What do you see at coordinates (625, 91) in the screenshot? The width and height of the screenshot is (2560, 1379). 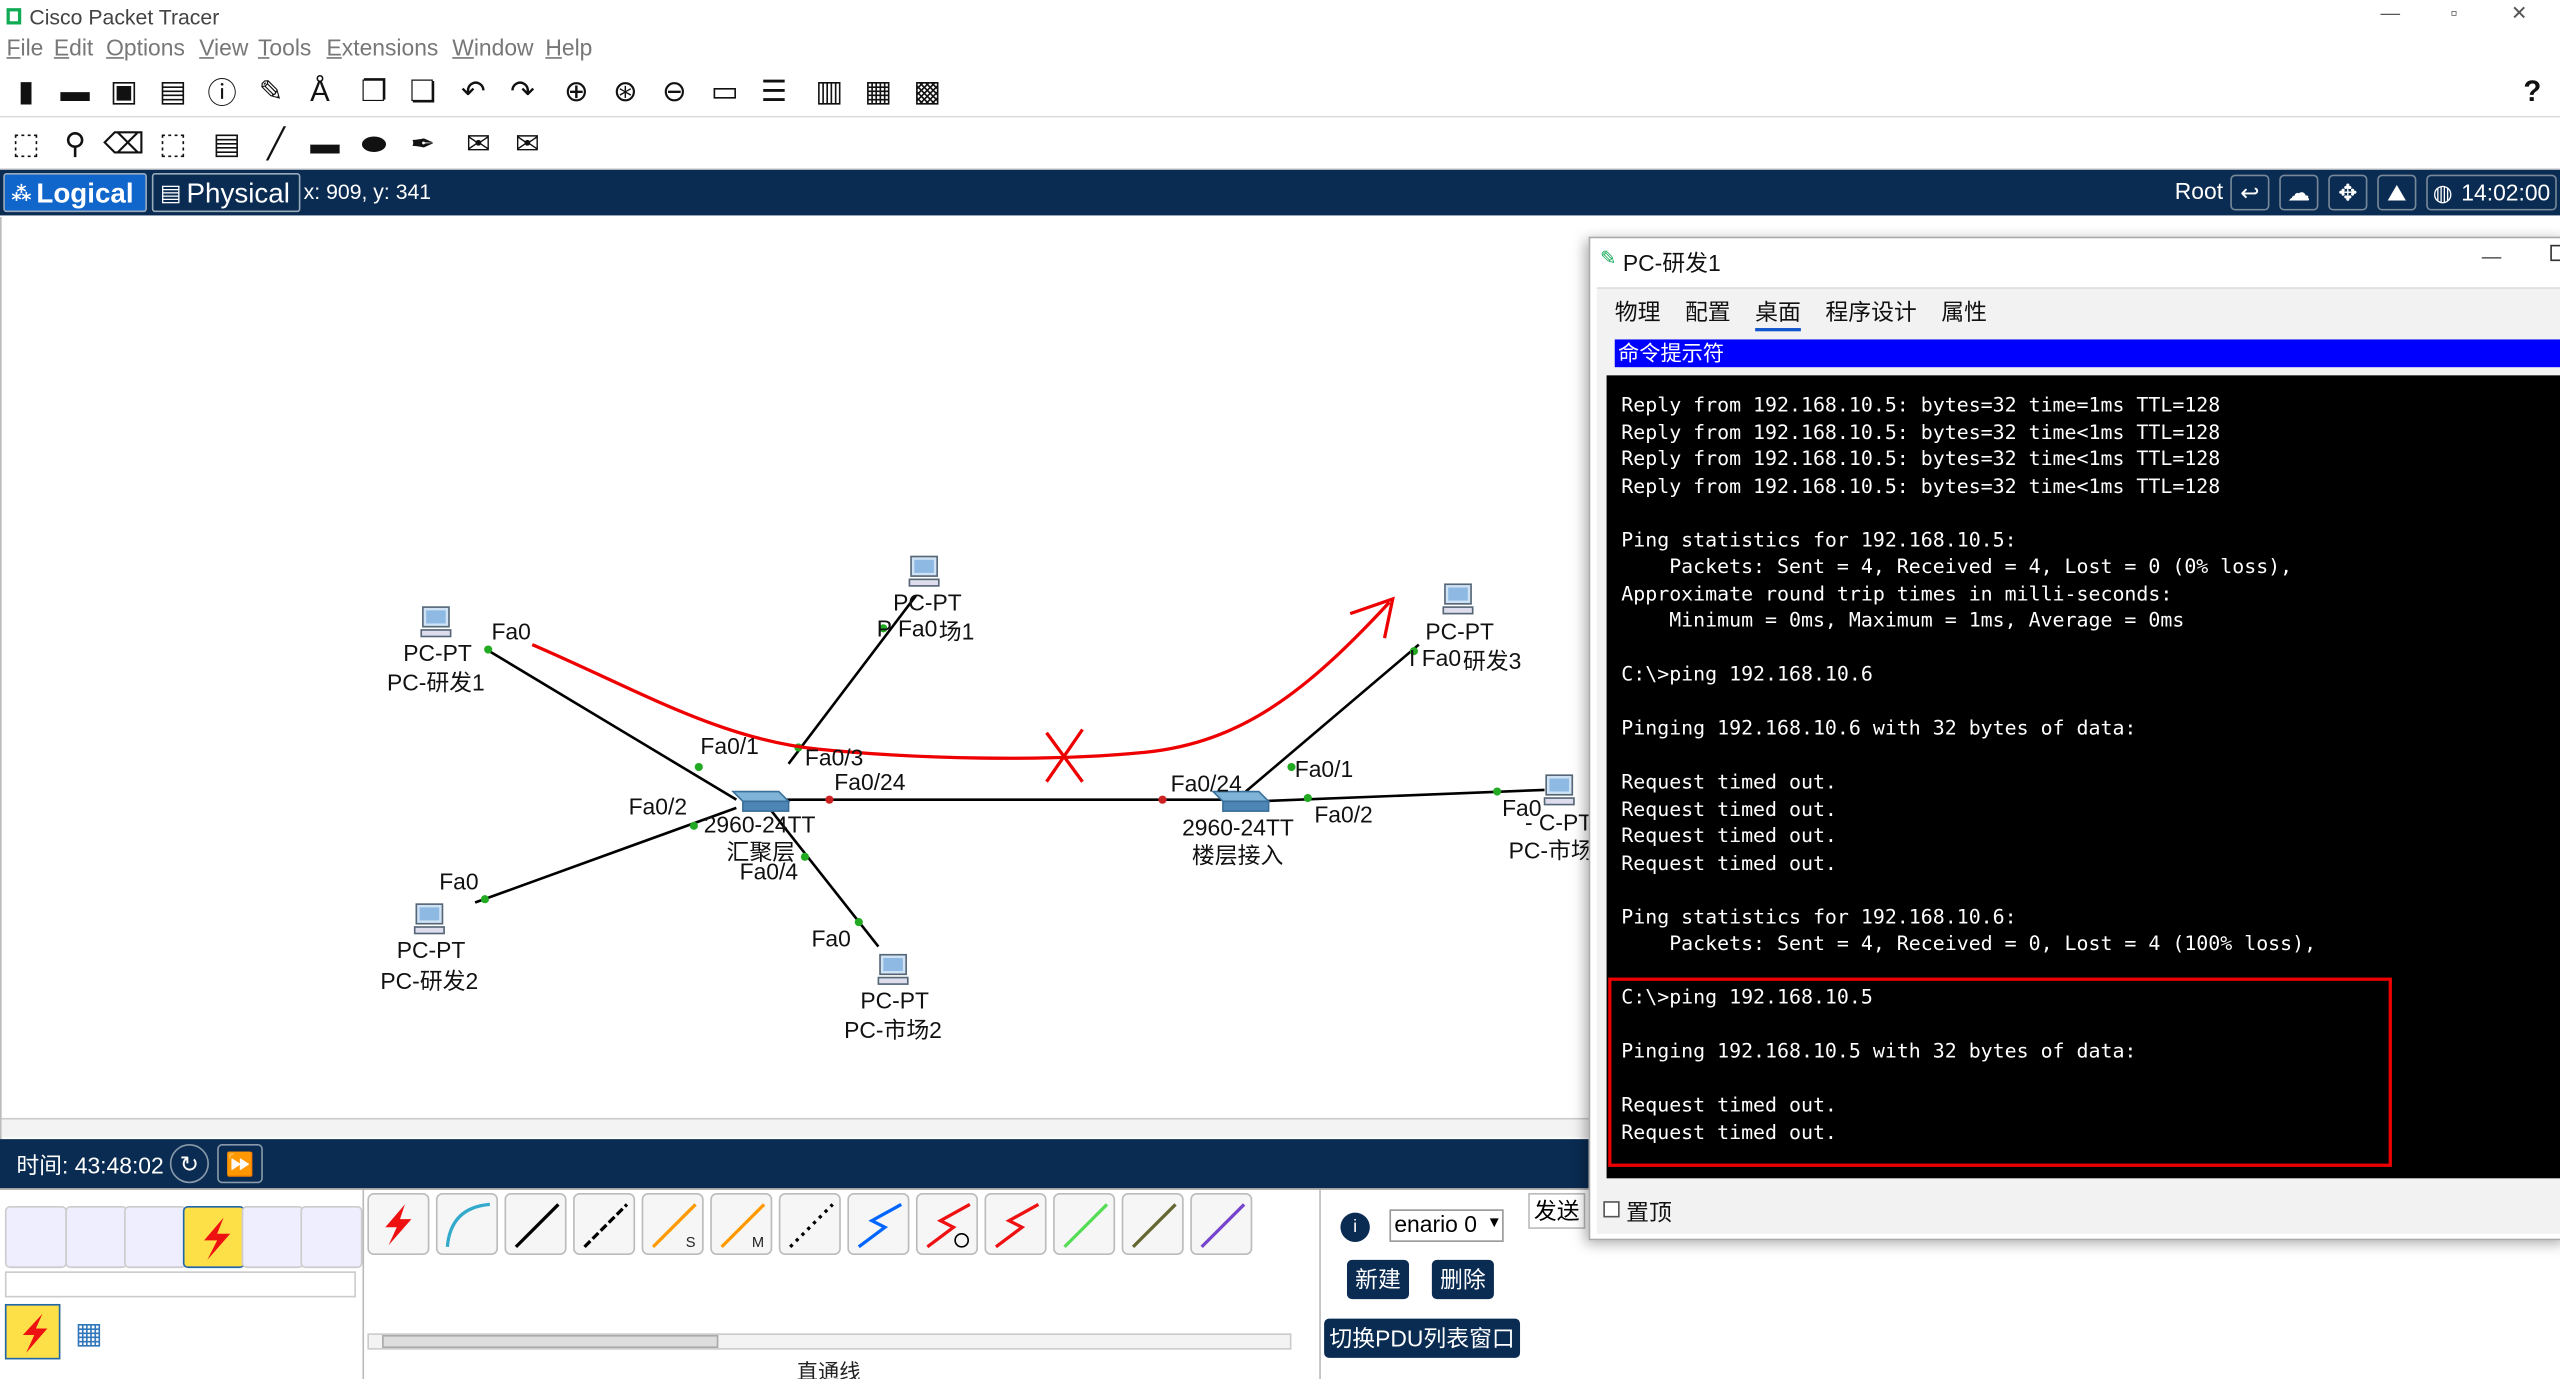 I see `zoom-reset-icon: ⊛` at bounding box center [625, 91].